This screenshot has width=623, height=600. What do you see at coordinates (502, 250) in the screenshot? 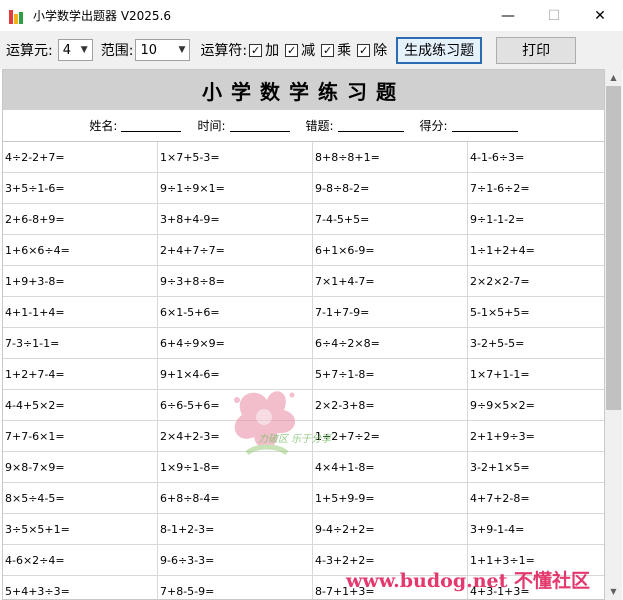
I see `problem-cell: 1÷1+2+4=` at bounding box center [502, 250].